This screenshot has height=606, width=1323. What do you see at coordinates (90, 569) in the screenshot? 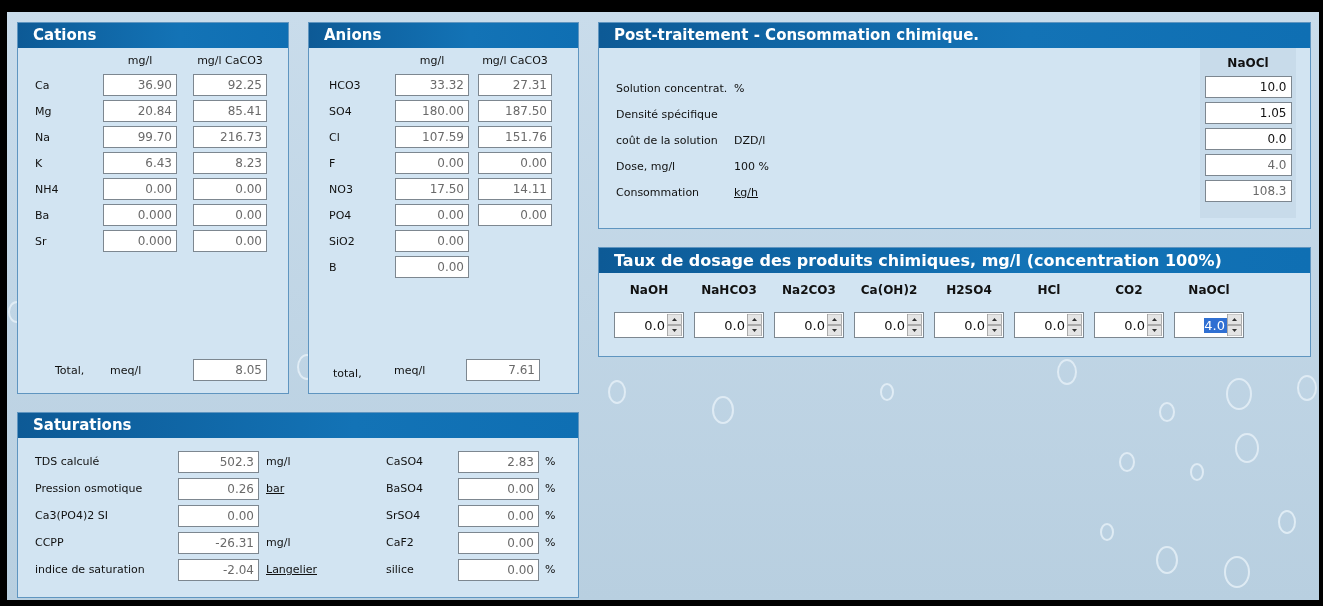
I see `parameter-label: indice de saturation` at bounding box center [90, 569].